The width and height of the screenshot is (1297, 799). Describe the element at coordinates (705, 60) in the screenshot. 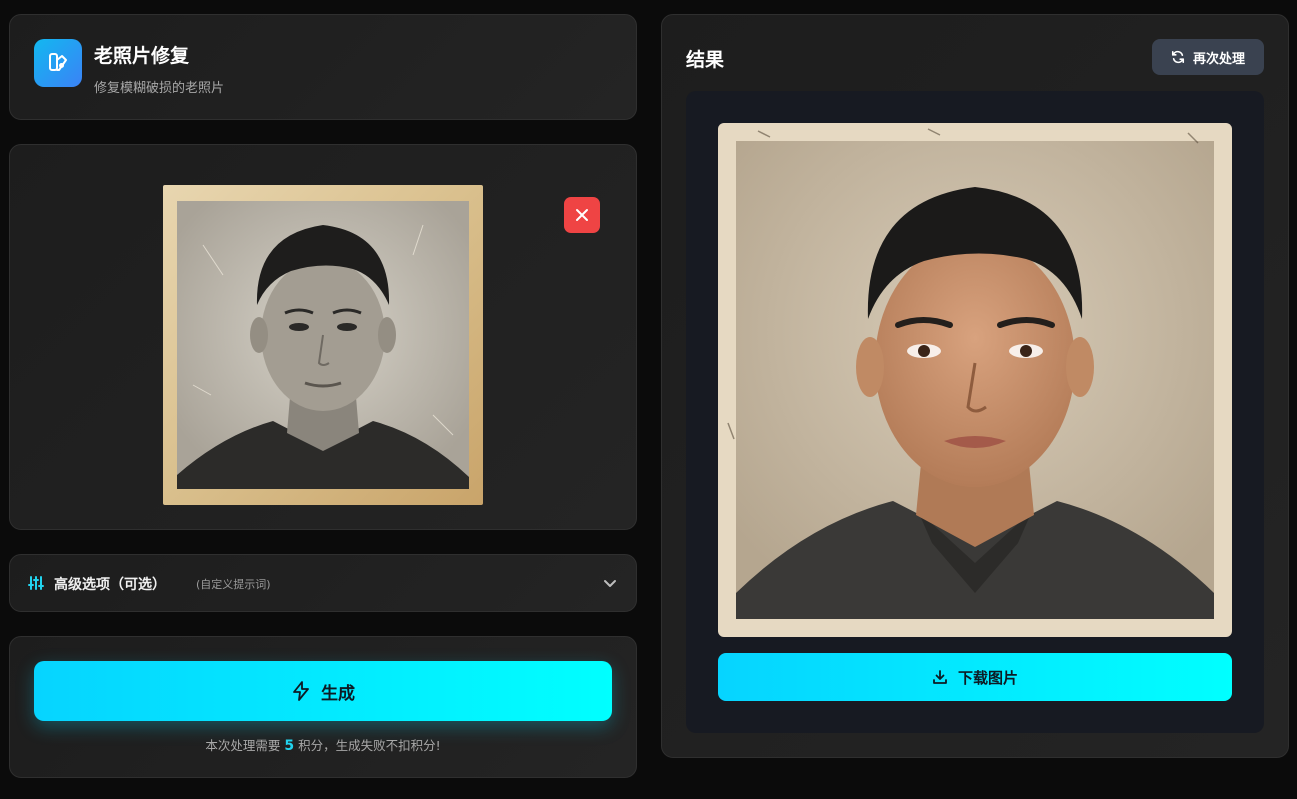

I see `result-title: 结果` at that location.